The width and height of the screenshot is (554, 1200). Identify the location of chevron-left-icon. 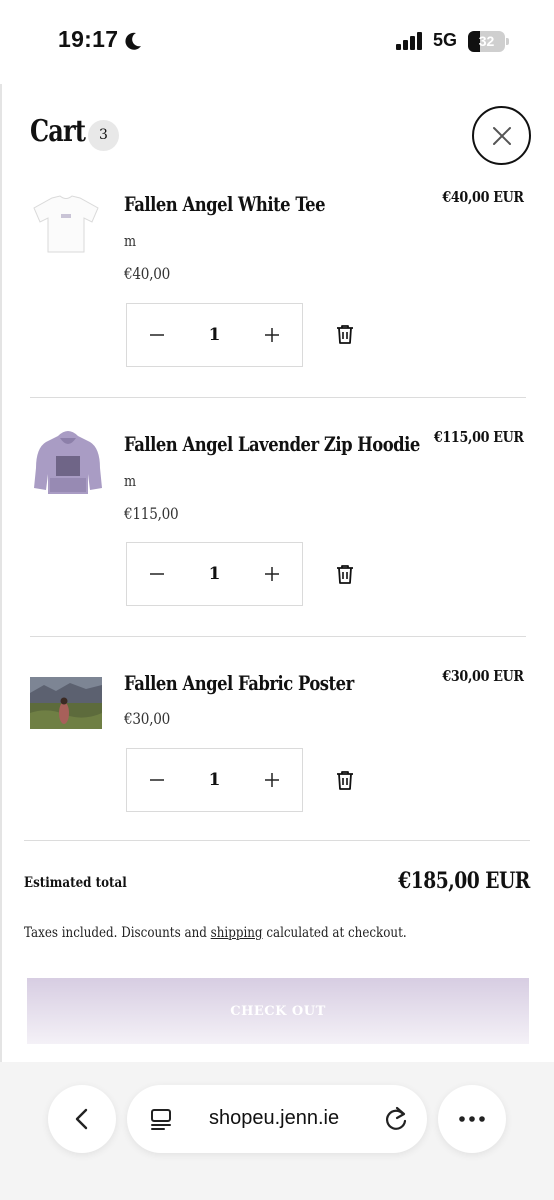
(81, 1119).